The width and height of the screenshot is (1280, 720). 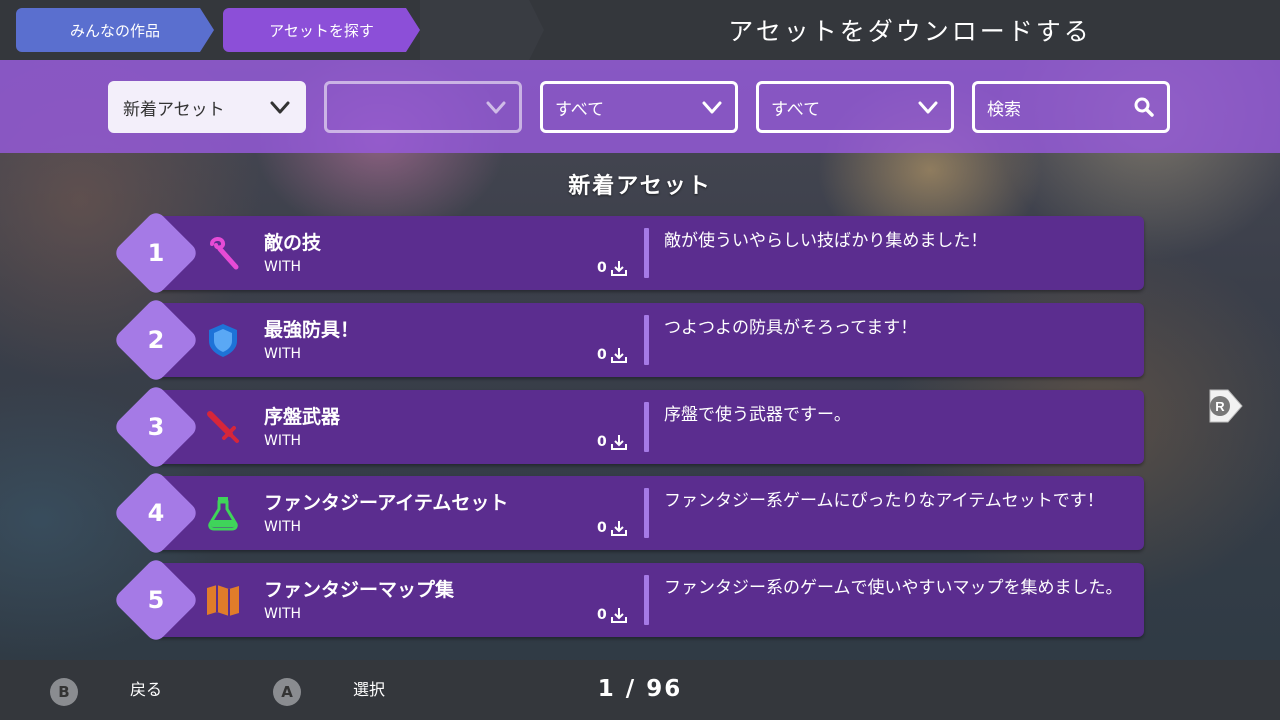 What do you see at coordinates (224, 253) in the screenshot?
I see `magic-staff-icon` at bounding box center [224, 253].